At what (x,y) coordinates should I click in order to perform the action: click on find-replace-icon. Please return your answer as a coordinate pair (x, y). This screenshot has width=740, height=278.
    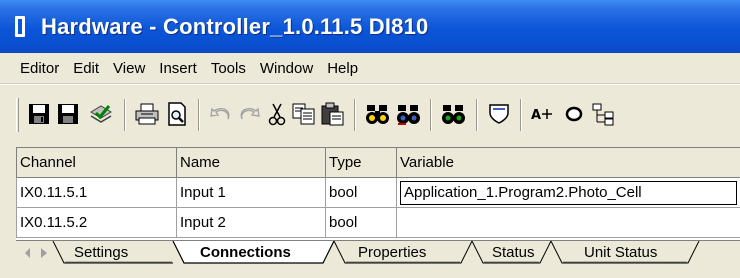
    Looking at the image, I should click on (409, 114).